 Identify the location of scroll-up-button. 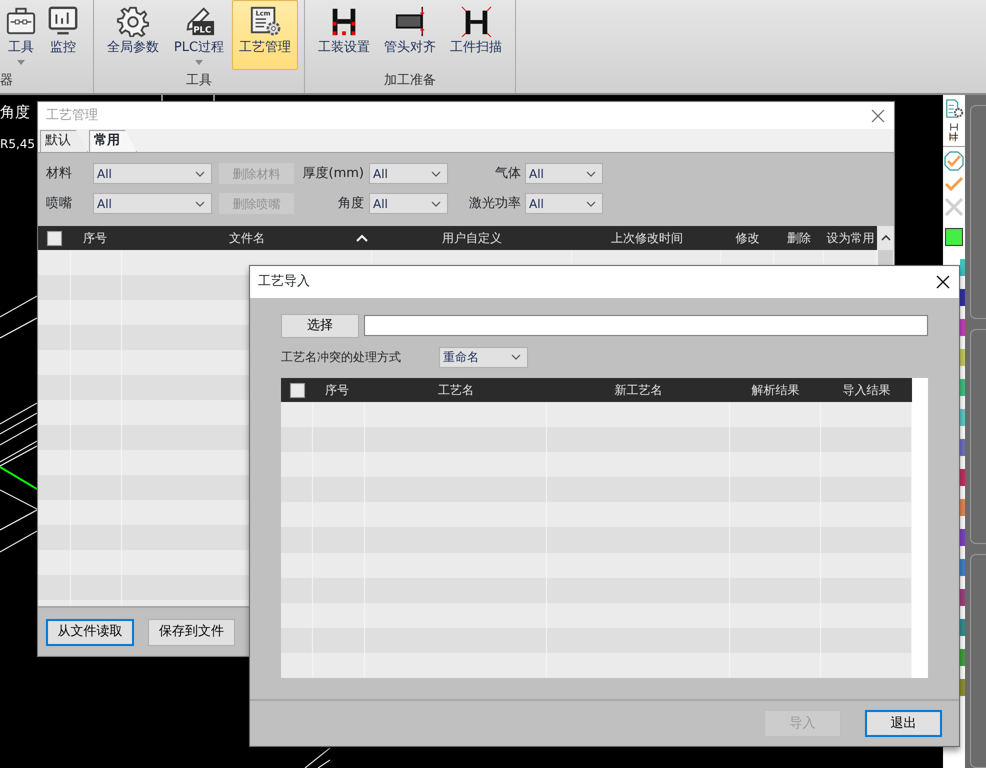
(885, 238).